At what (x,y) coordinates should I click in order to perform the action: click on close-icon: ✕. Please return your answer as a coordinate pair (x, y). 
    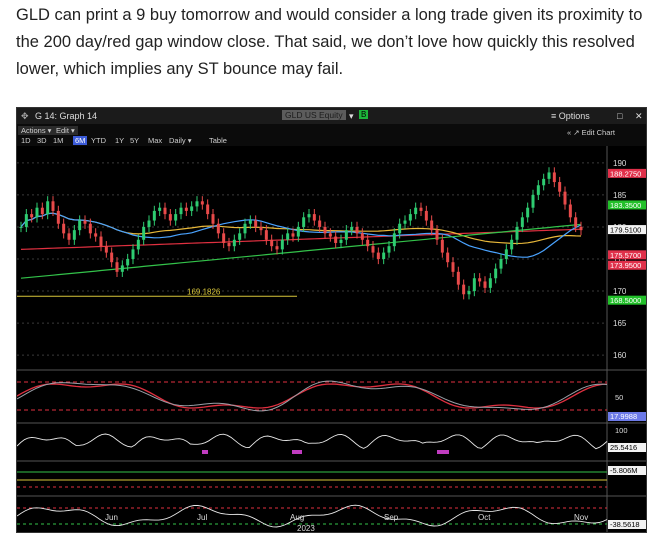
    Looking at the image, I should click on (639, 116).